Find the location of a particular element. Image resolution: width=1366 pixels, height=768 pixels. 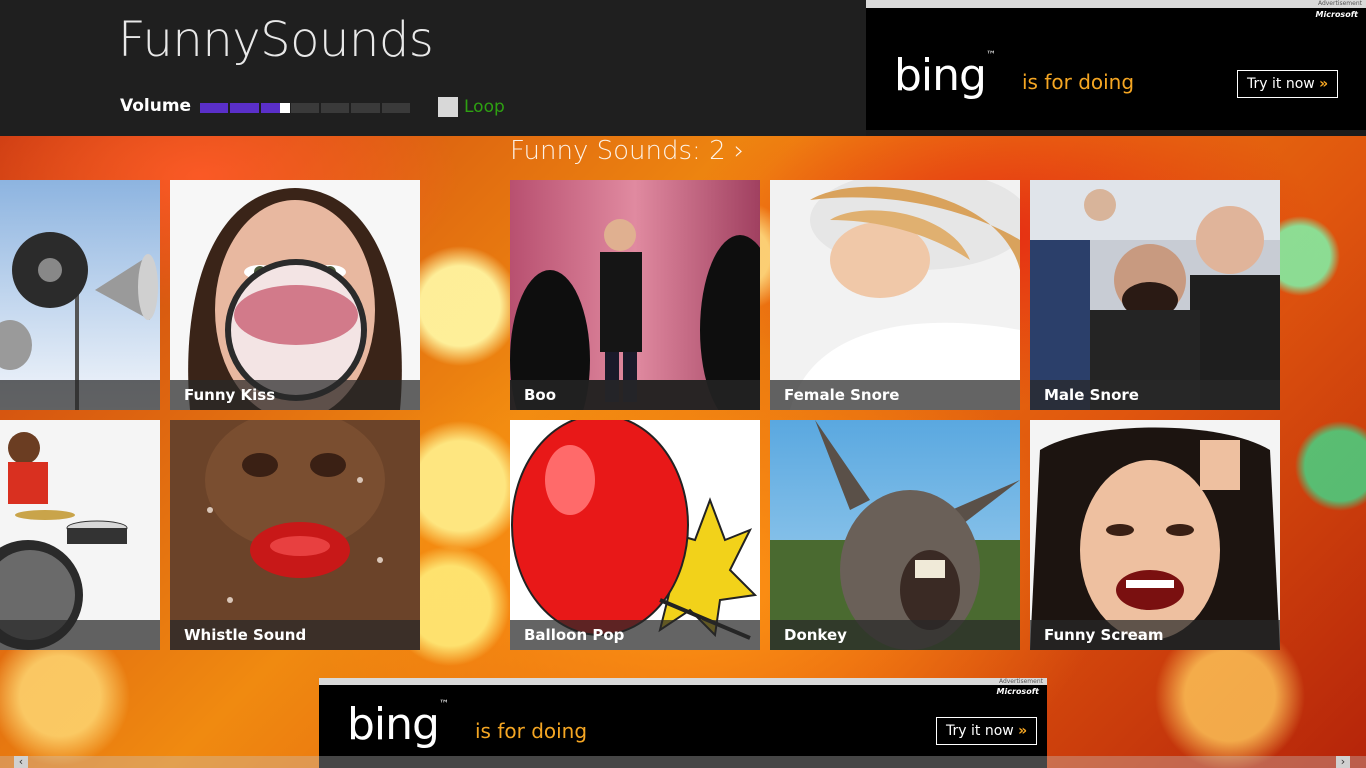

tile-label: Female Snore is located at coordinates (895, 395).